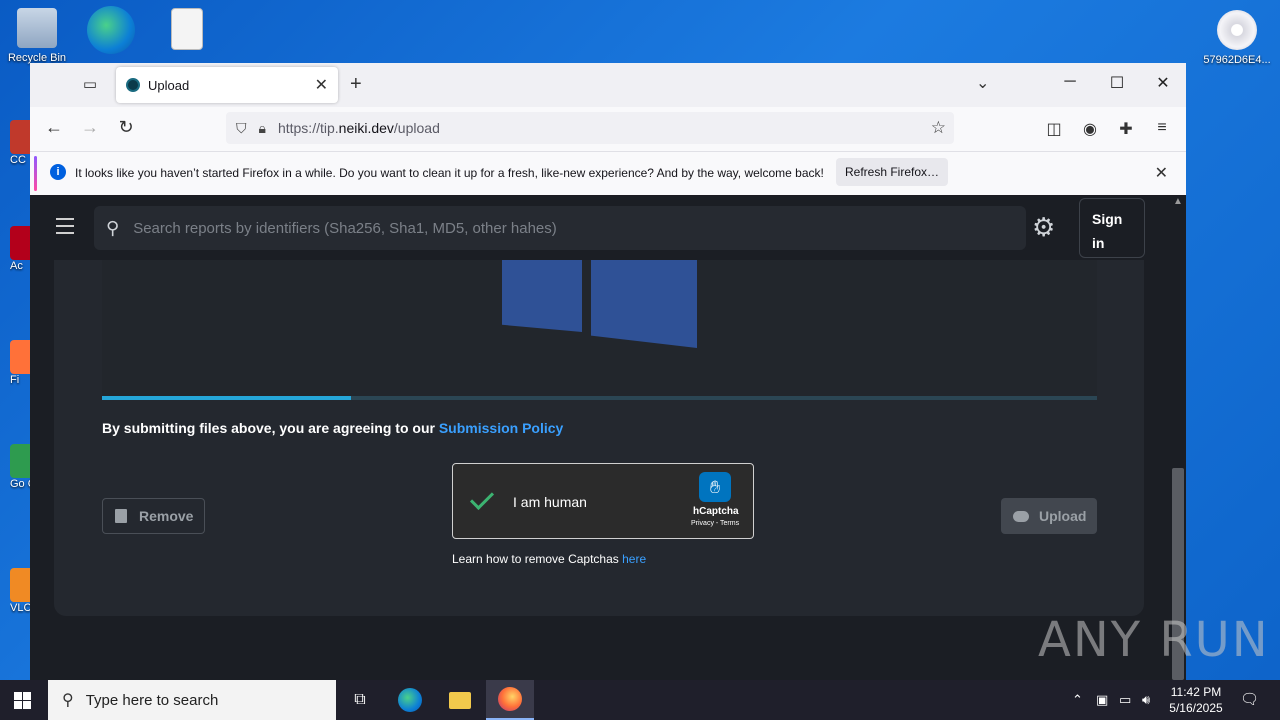 The image size is (1280, 720). I want to click on notification-stripe, so click(35, 173).